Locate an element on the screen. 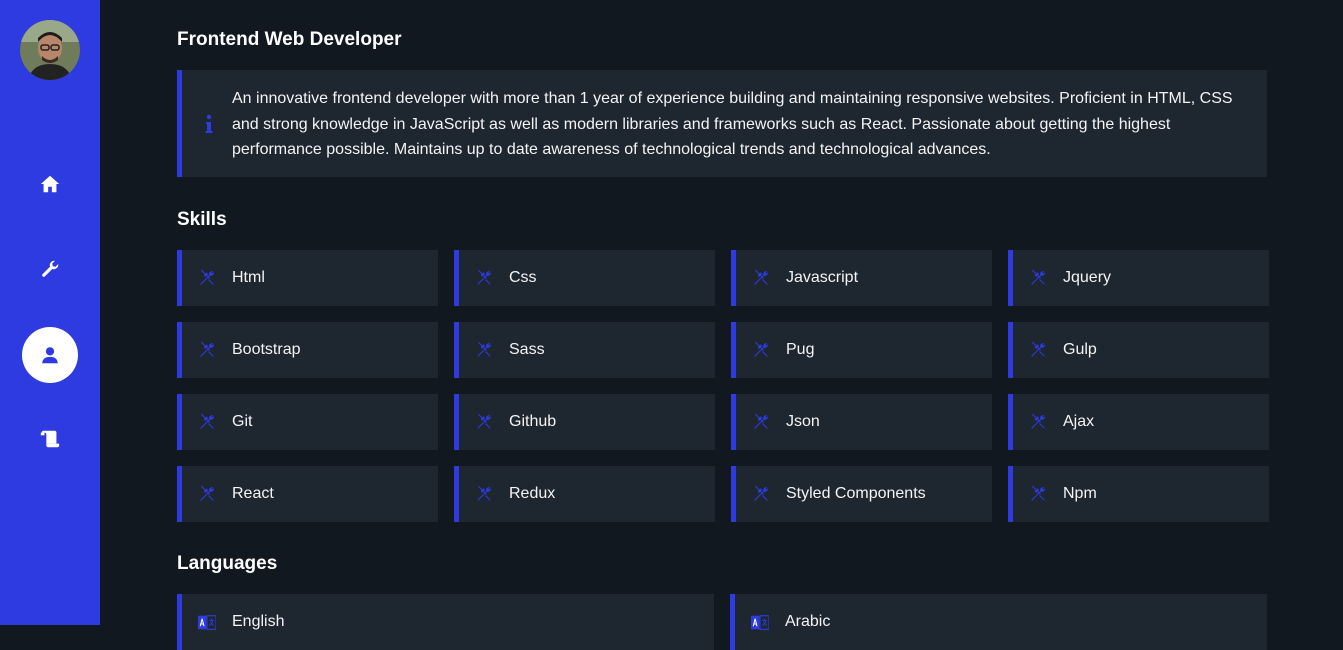  skills-heading: Skills is located at coordinates (202, 219).